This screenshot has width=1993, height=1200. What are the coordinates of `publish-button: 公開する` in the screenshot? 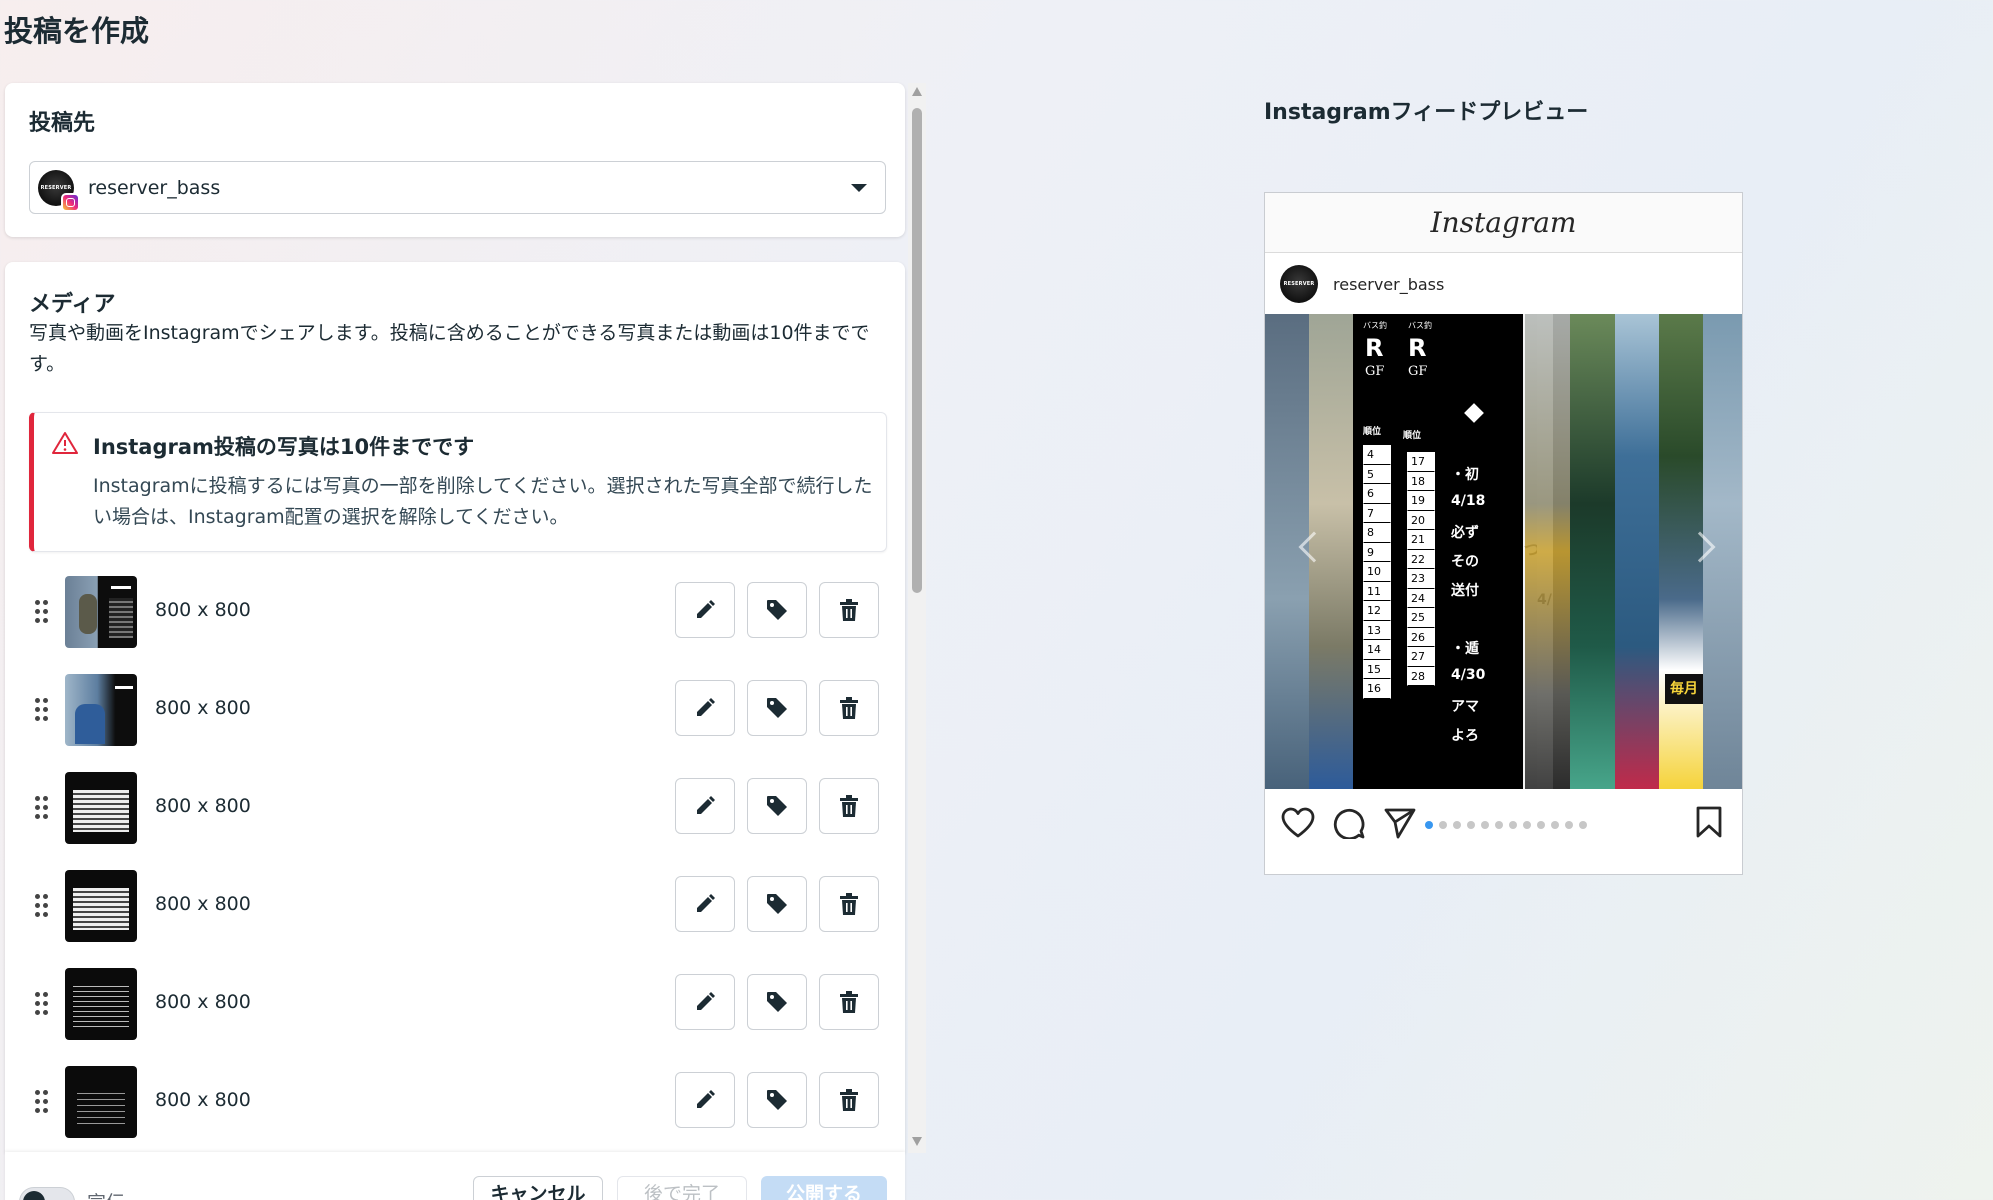 It's located at (824, 1188).